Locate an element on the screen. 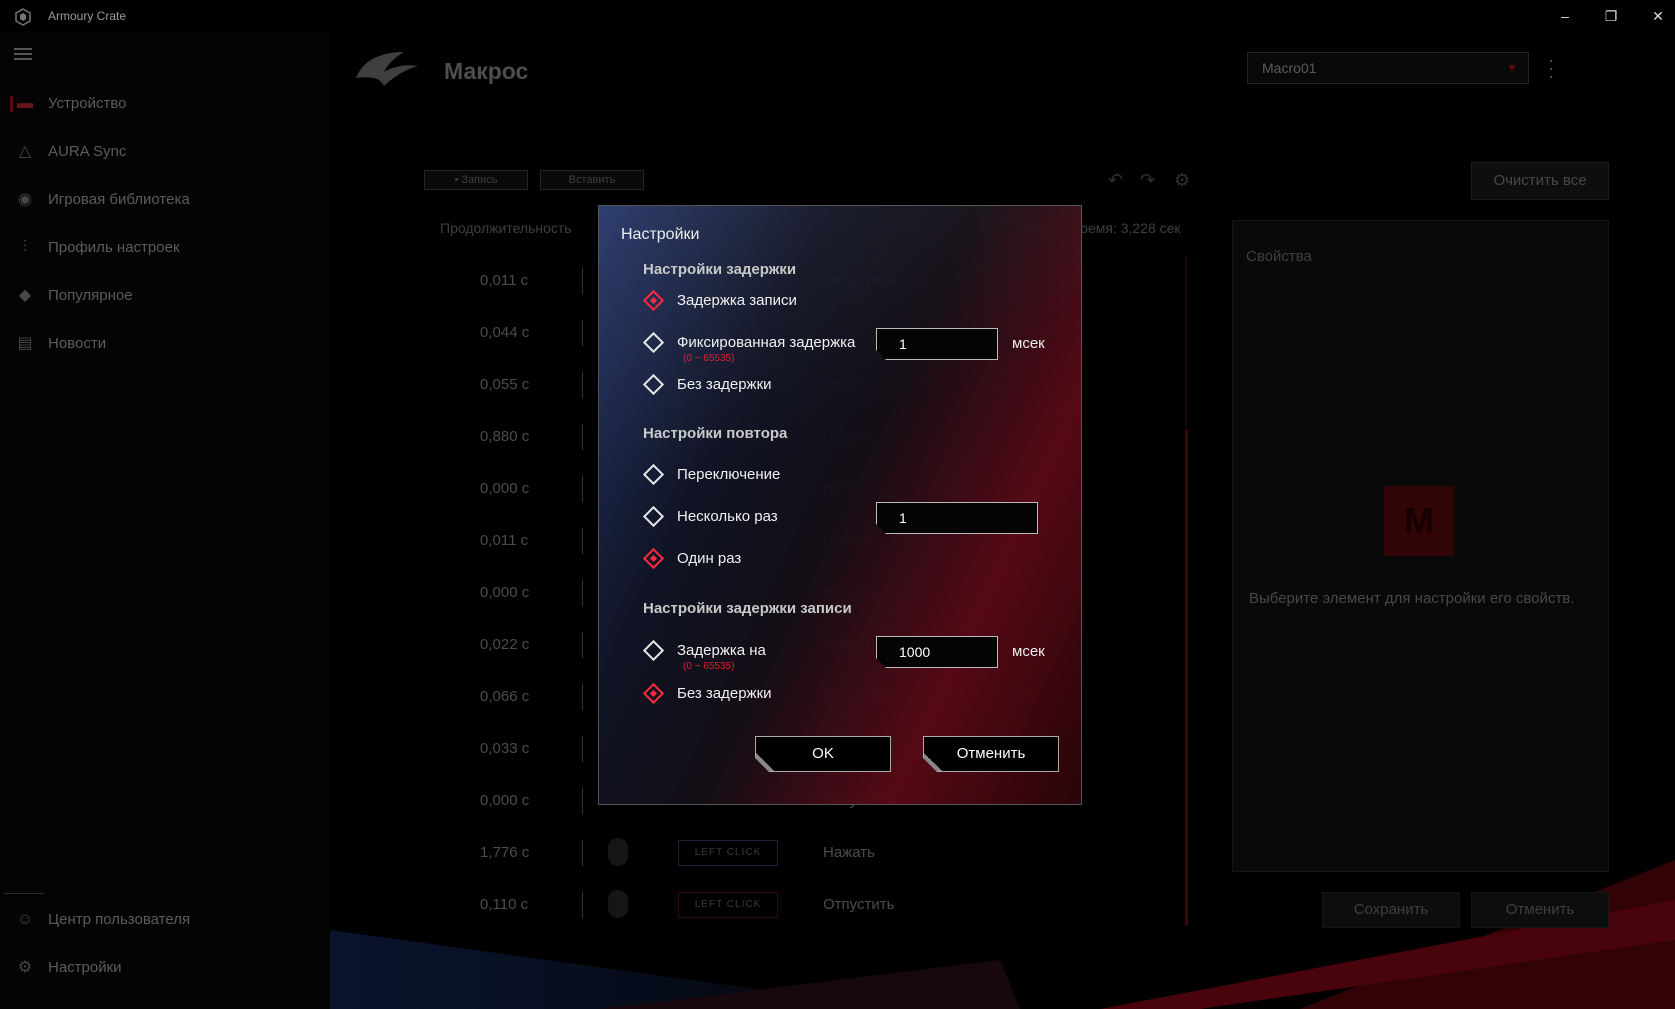  radio-label: Задержка записи is located at coordinates (737, 300).